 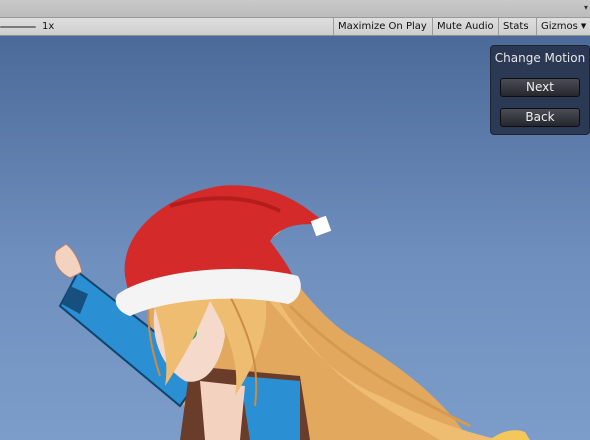 I want to click on back-button: Back, so click(x=540, y=117).